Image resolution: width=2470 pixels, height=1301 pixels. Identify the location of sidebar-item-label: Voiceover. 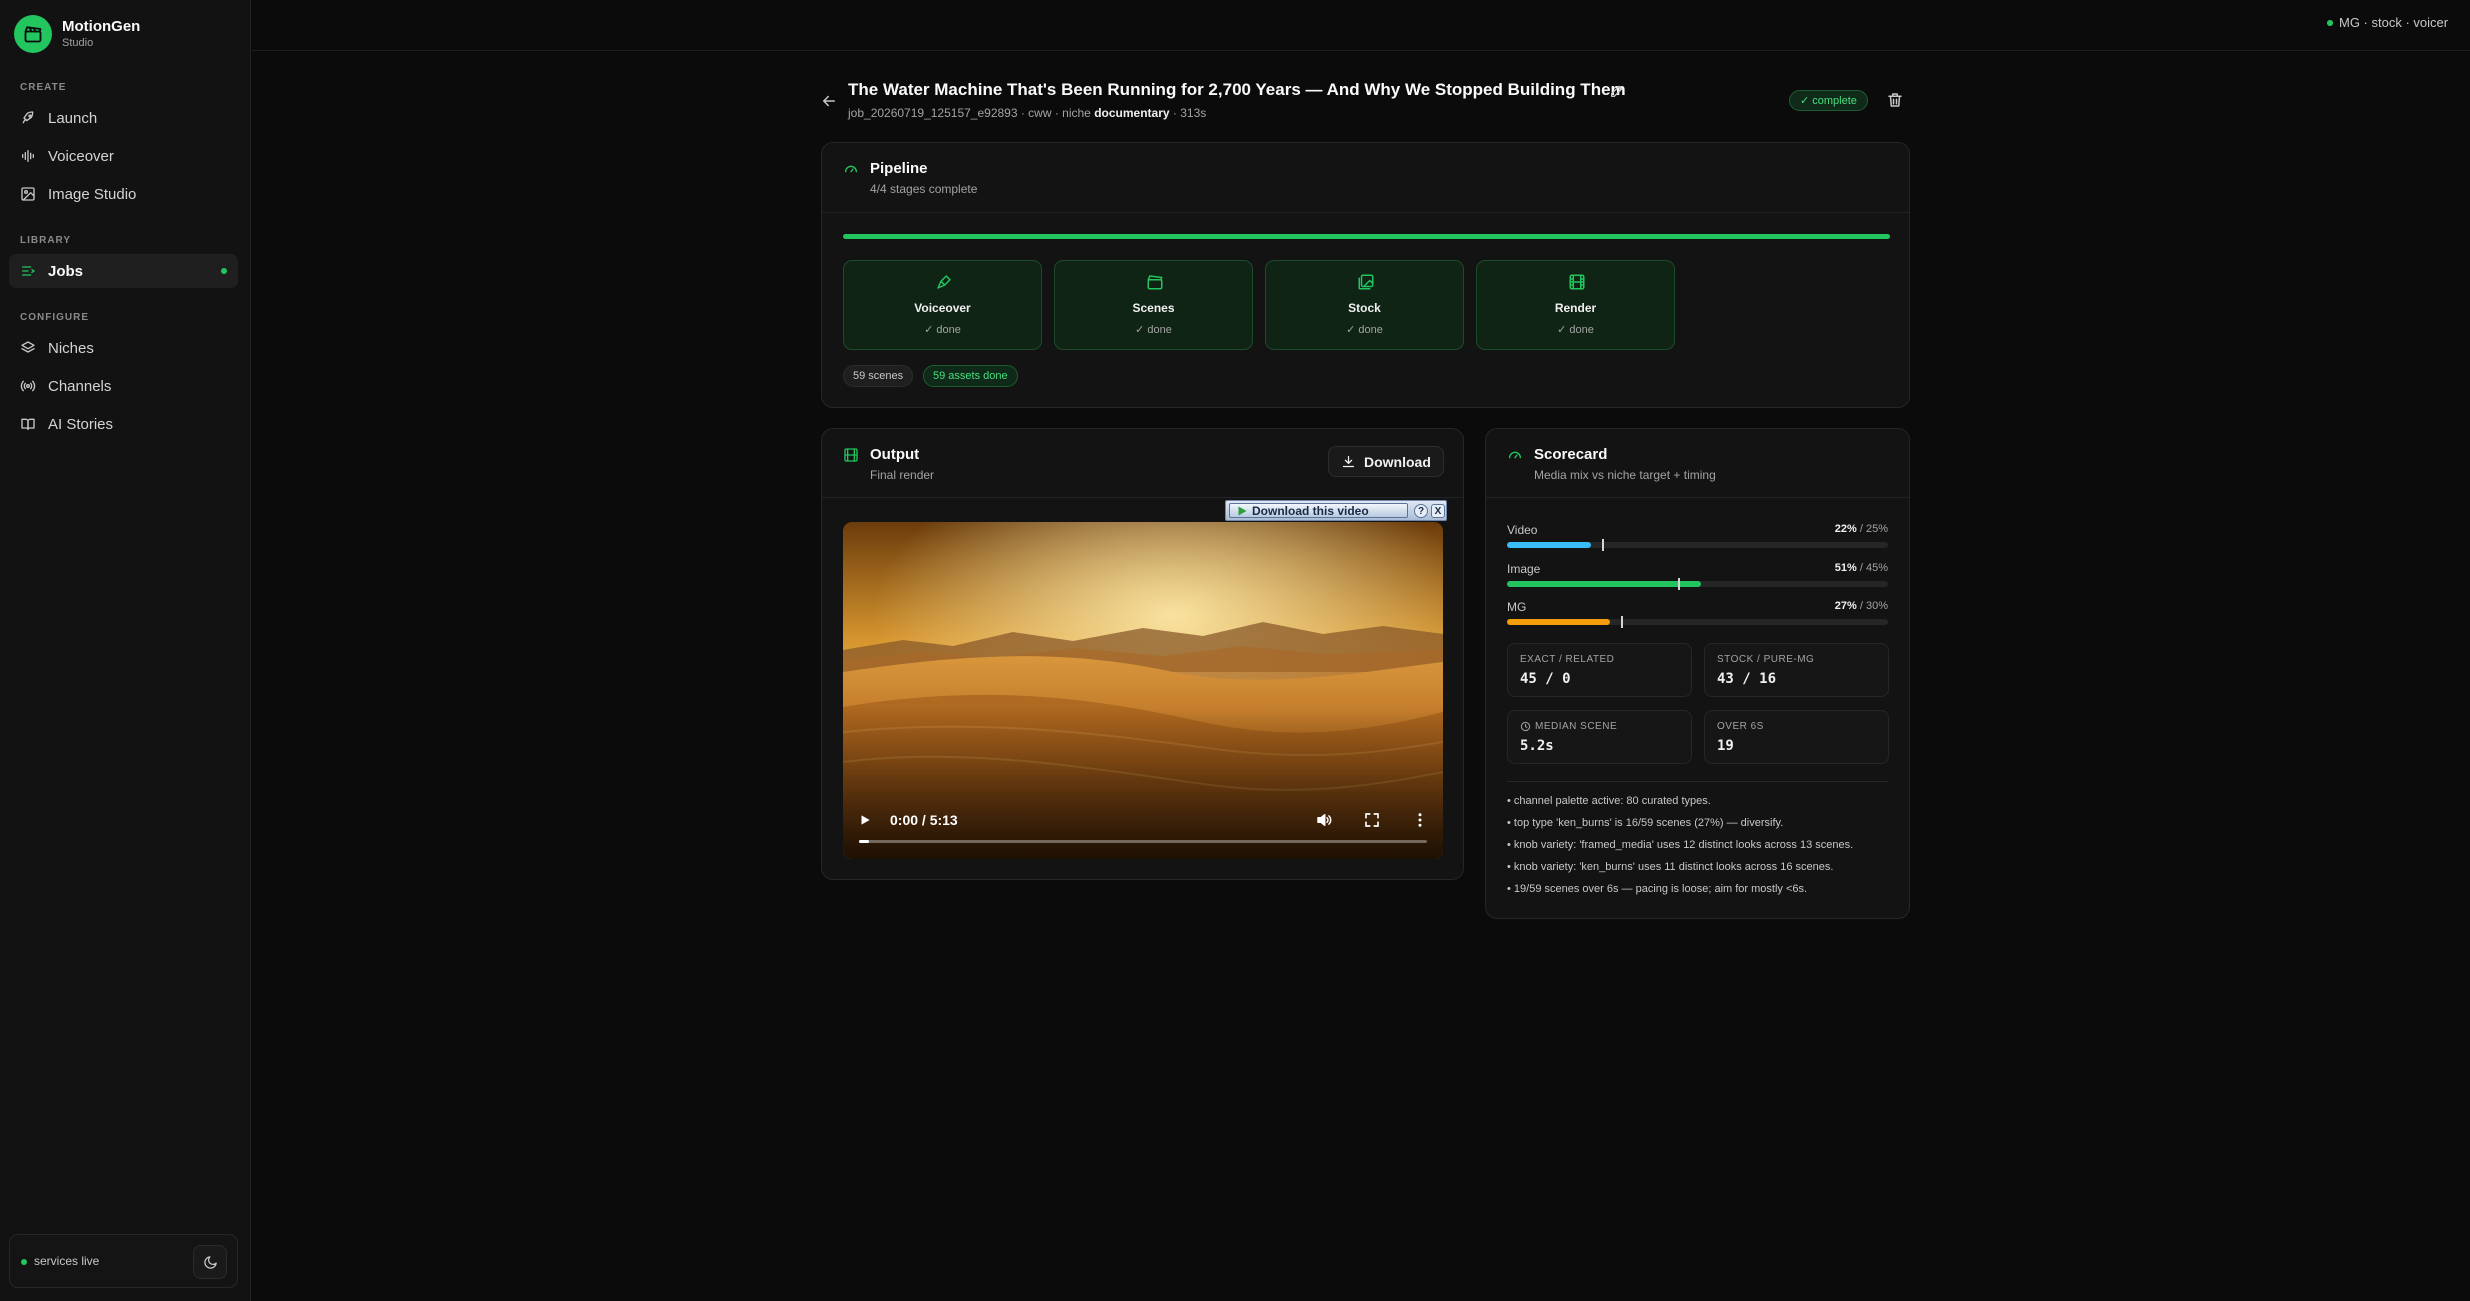
(81, 156).